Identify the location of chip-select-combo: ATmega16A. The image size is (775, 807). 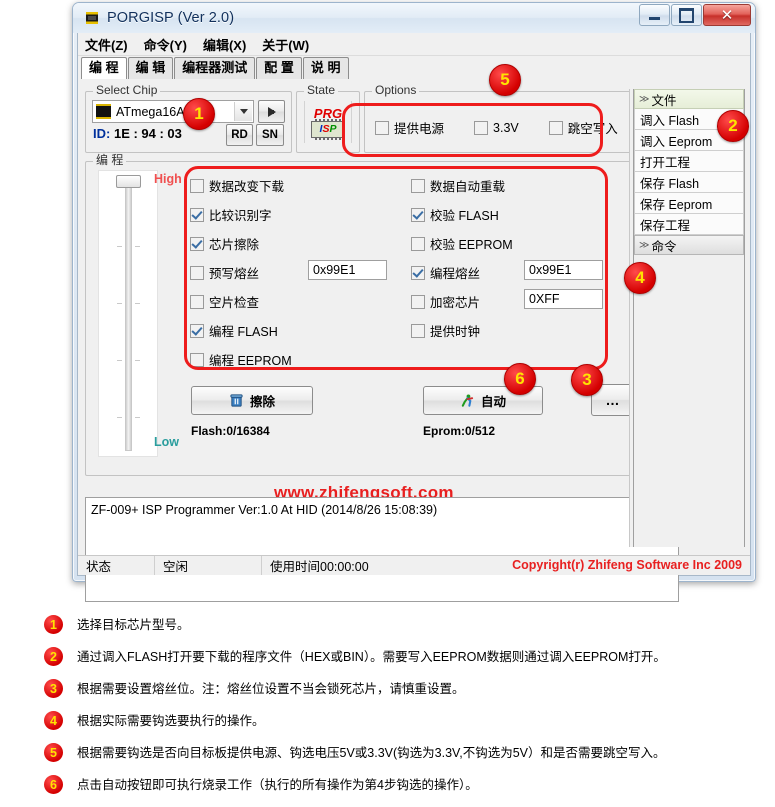
(173, 111).